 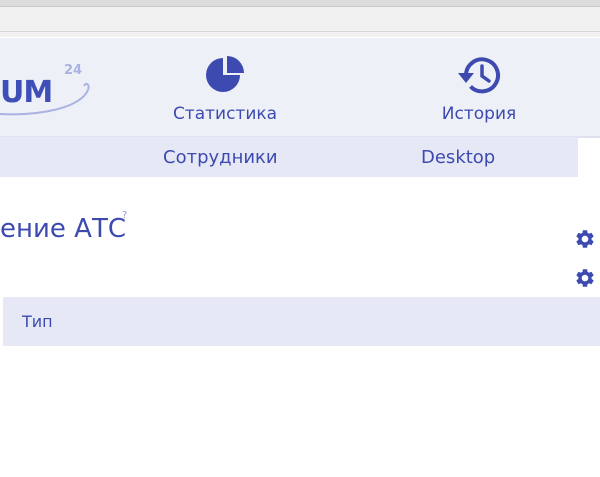 I want to click on subnav-link-employees: Сотрудники, so click(x=220, y=158).